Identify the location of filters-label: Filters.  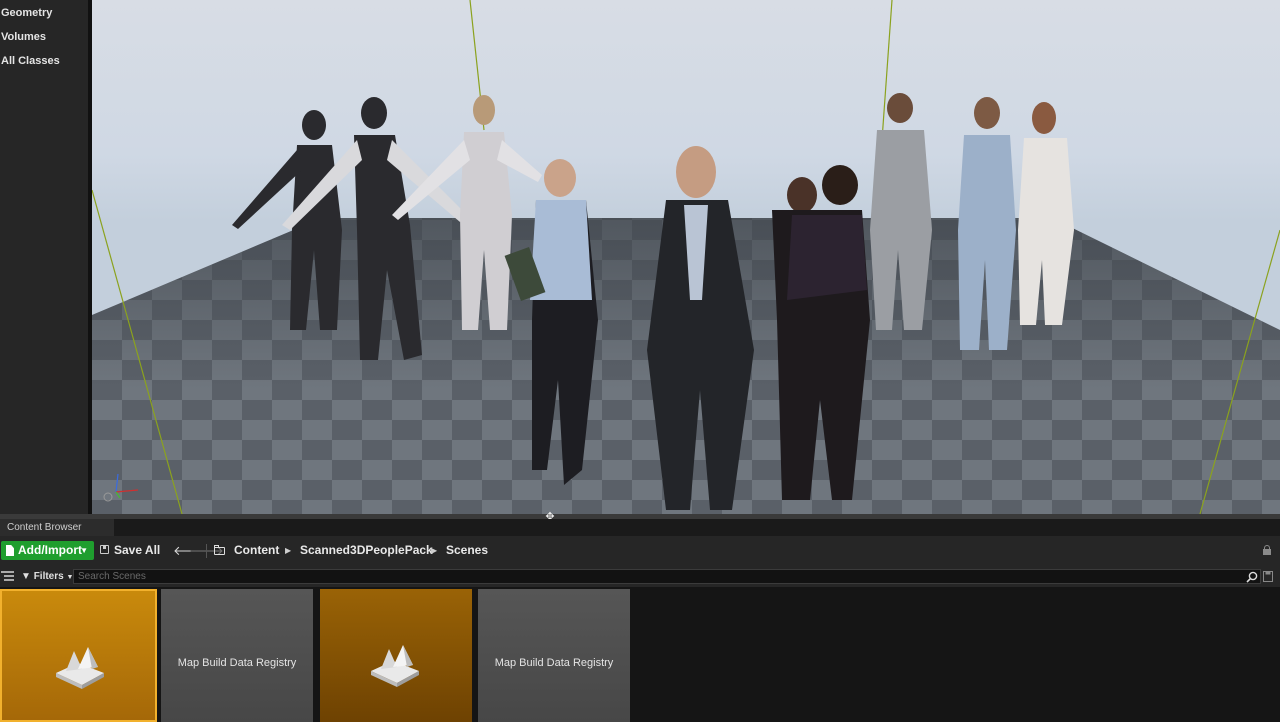
(48, 576).